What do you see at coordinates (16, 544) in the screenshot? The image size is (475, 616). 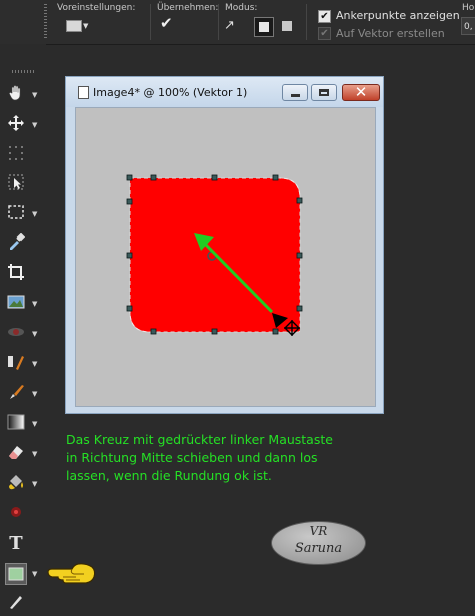 I see `text-tool-icon: T` at bounding box center [16, 544].